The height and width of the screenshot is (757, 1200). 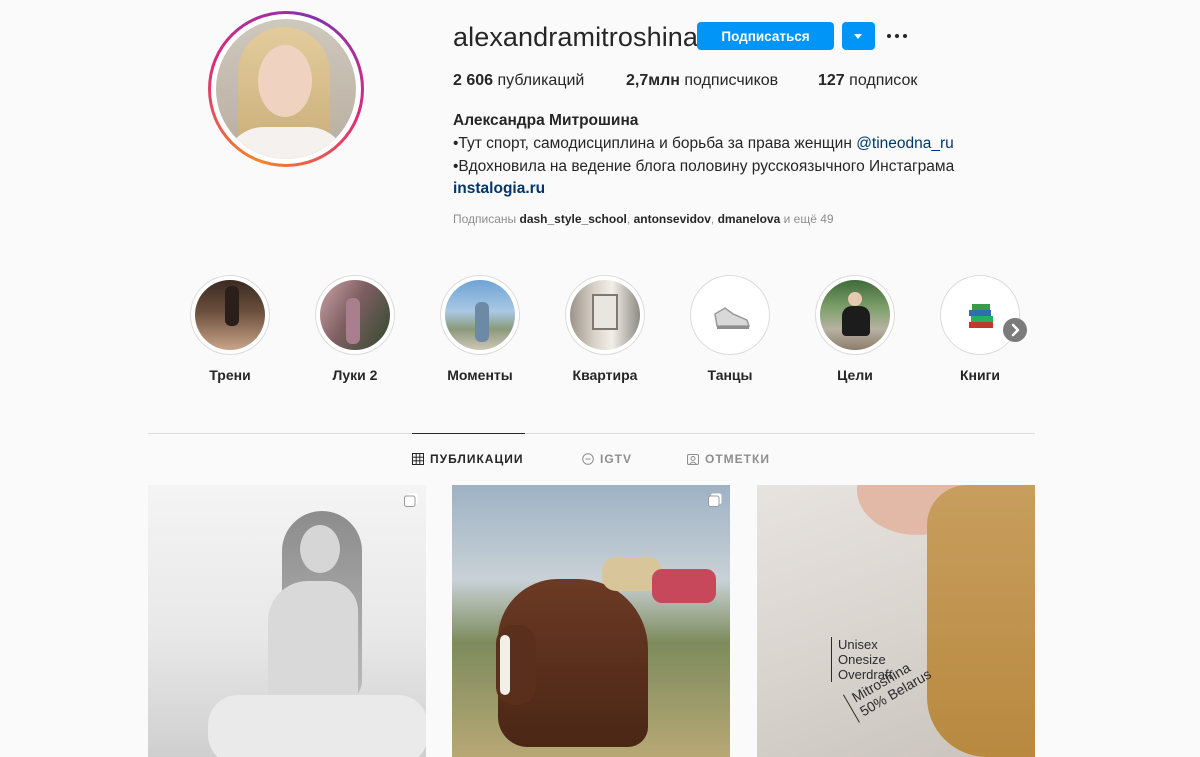 I want to click on tab-tagged: ОТМЕТКИ, so click(x=728, y=459).